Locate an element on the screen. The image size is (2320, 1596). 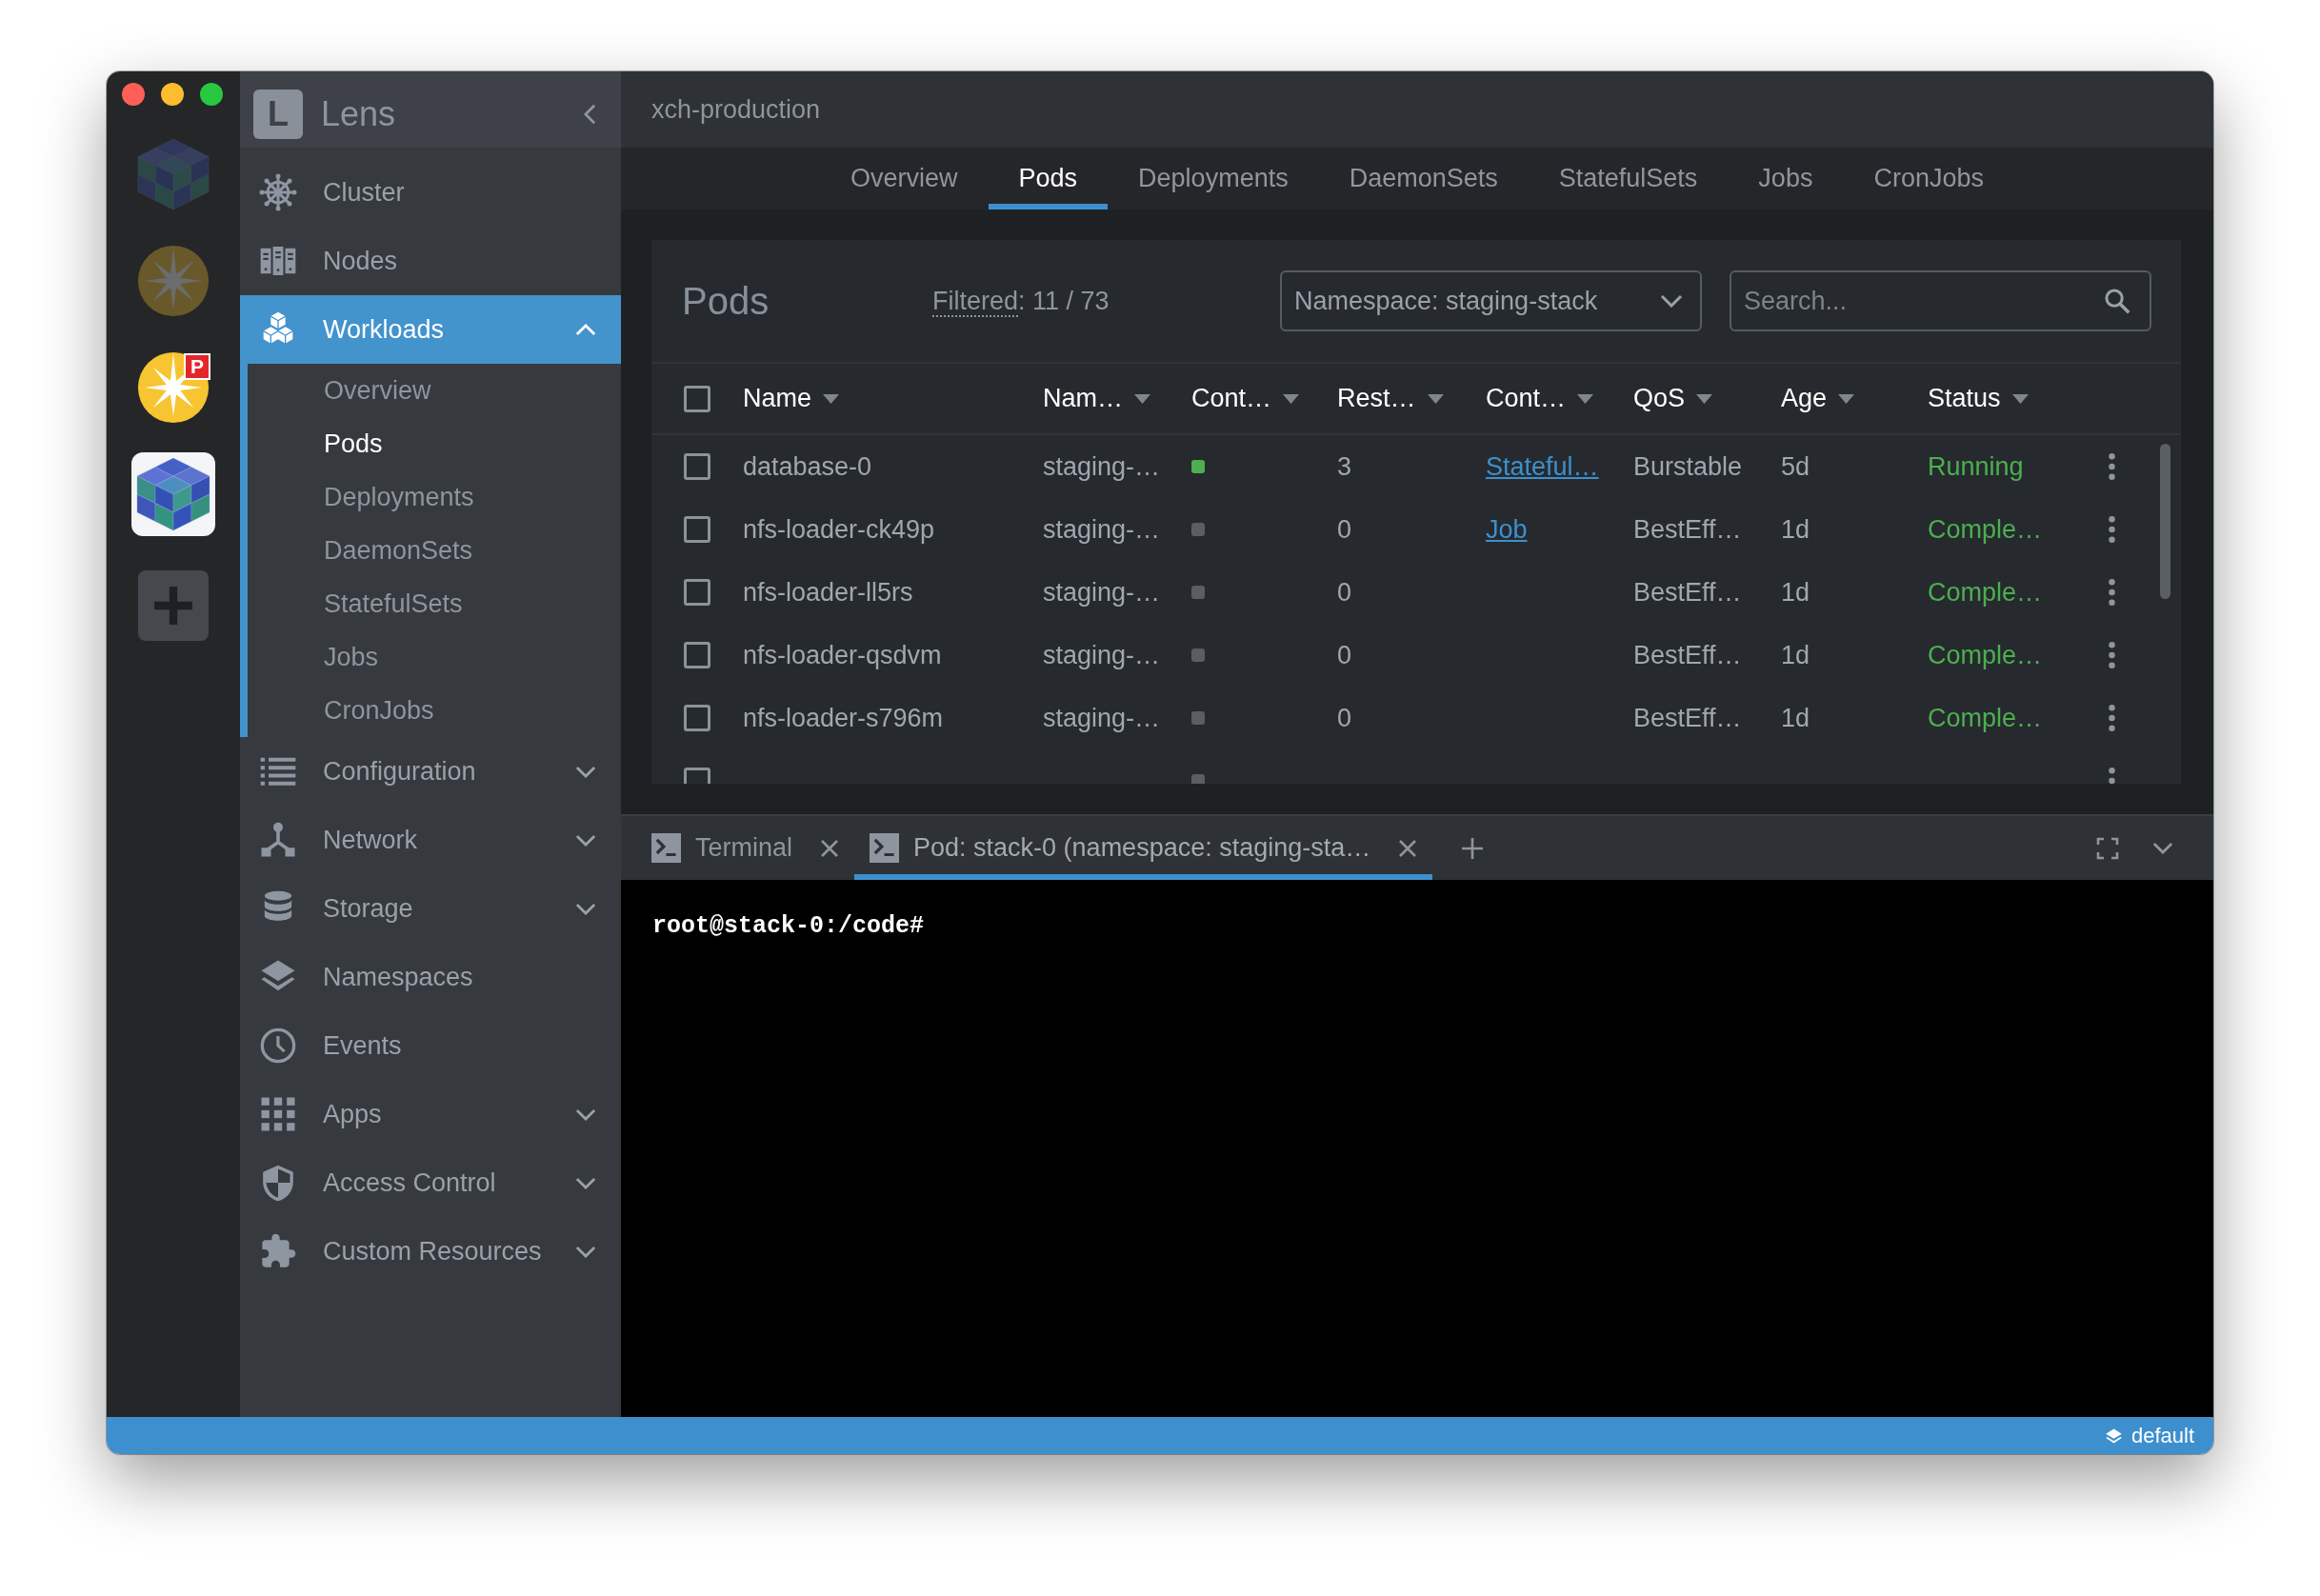
window-maximize-icon is located at coordinates (211, 95).